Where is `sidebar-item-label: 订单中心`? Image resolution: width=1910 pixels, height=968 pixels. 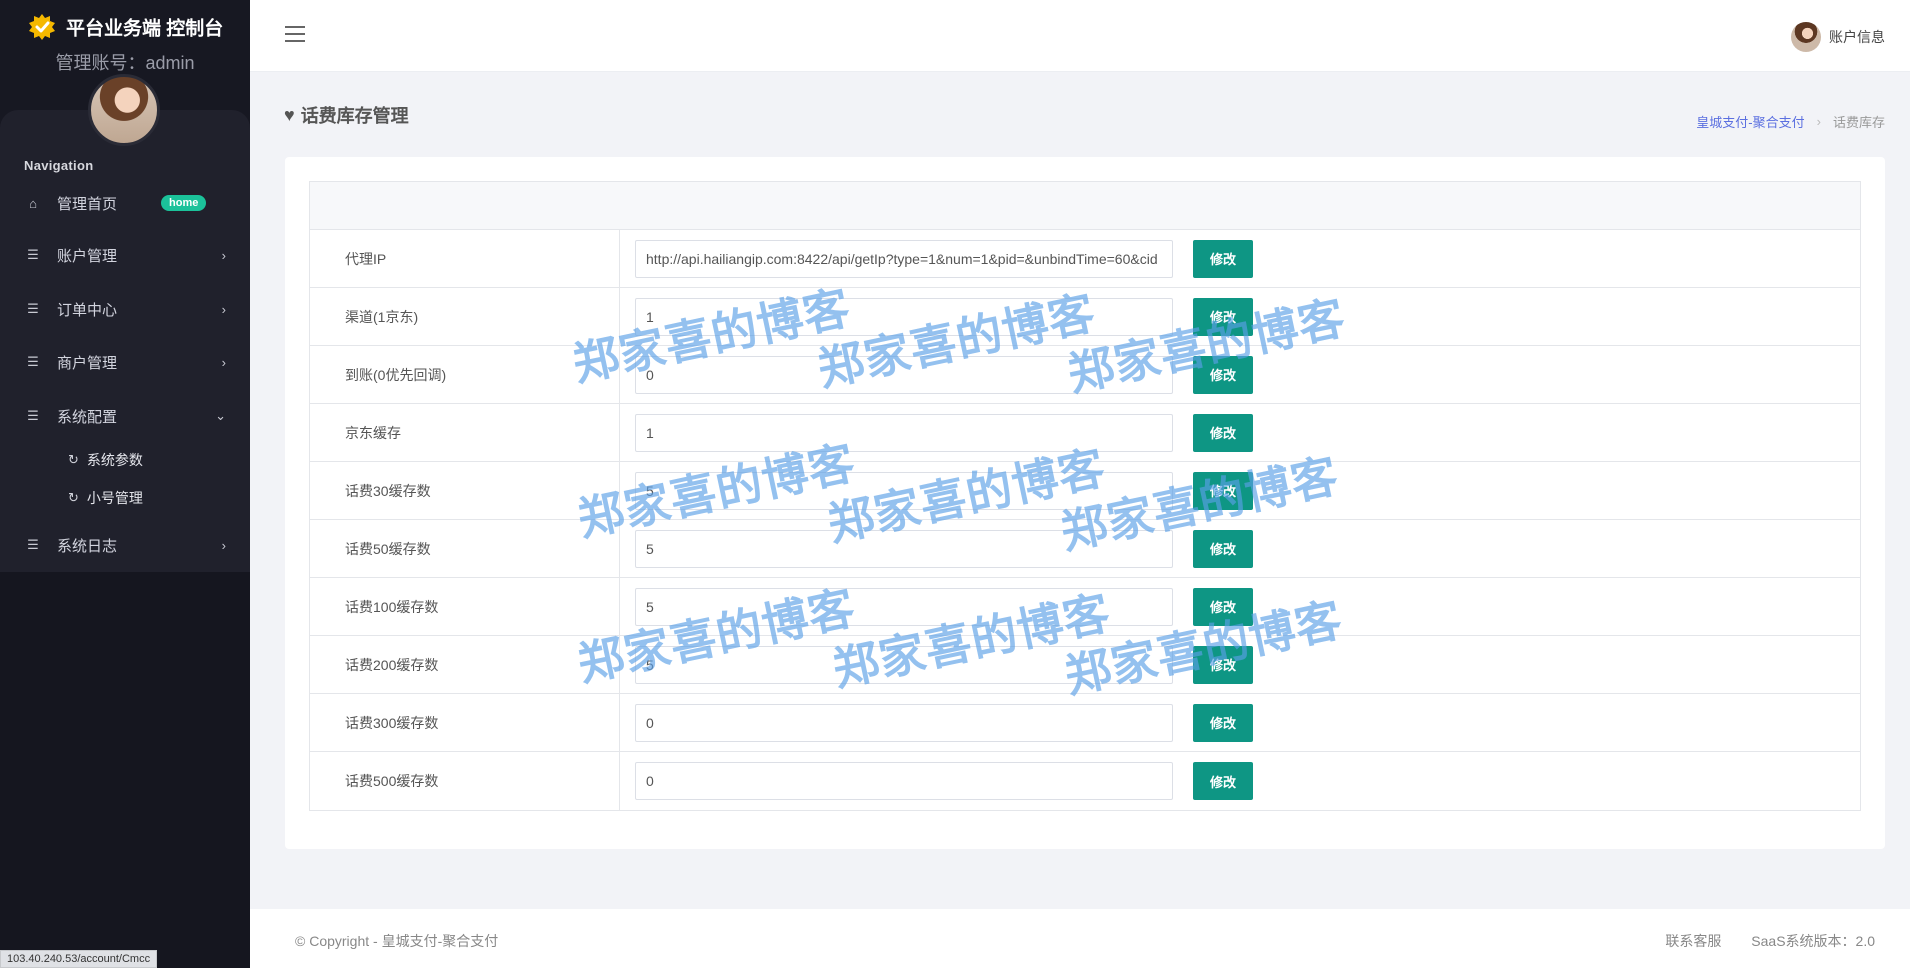
sidebar-item-label: 订单中心 is located at coordinates (87, 310).